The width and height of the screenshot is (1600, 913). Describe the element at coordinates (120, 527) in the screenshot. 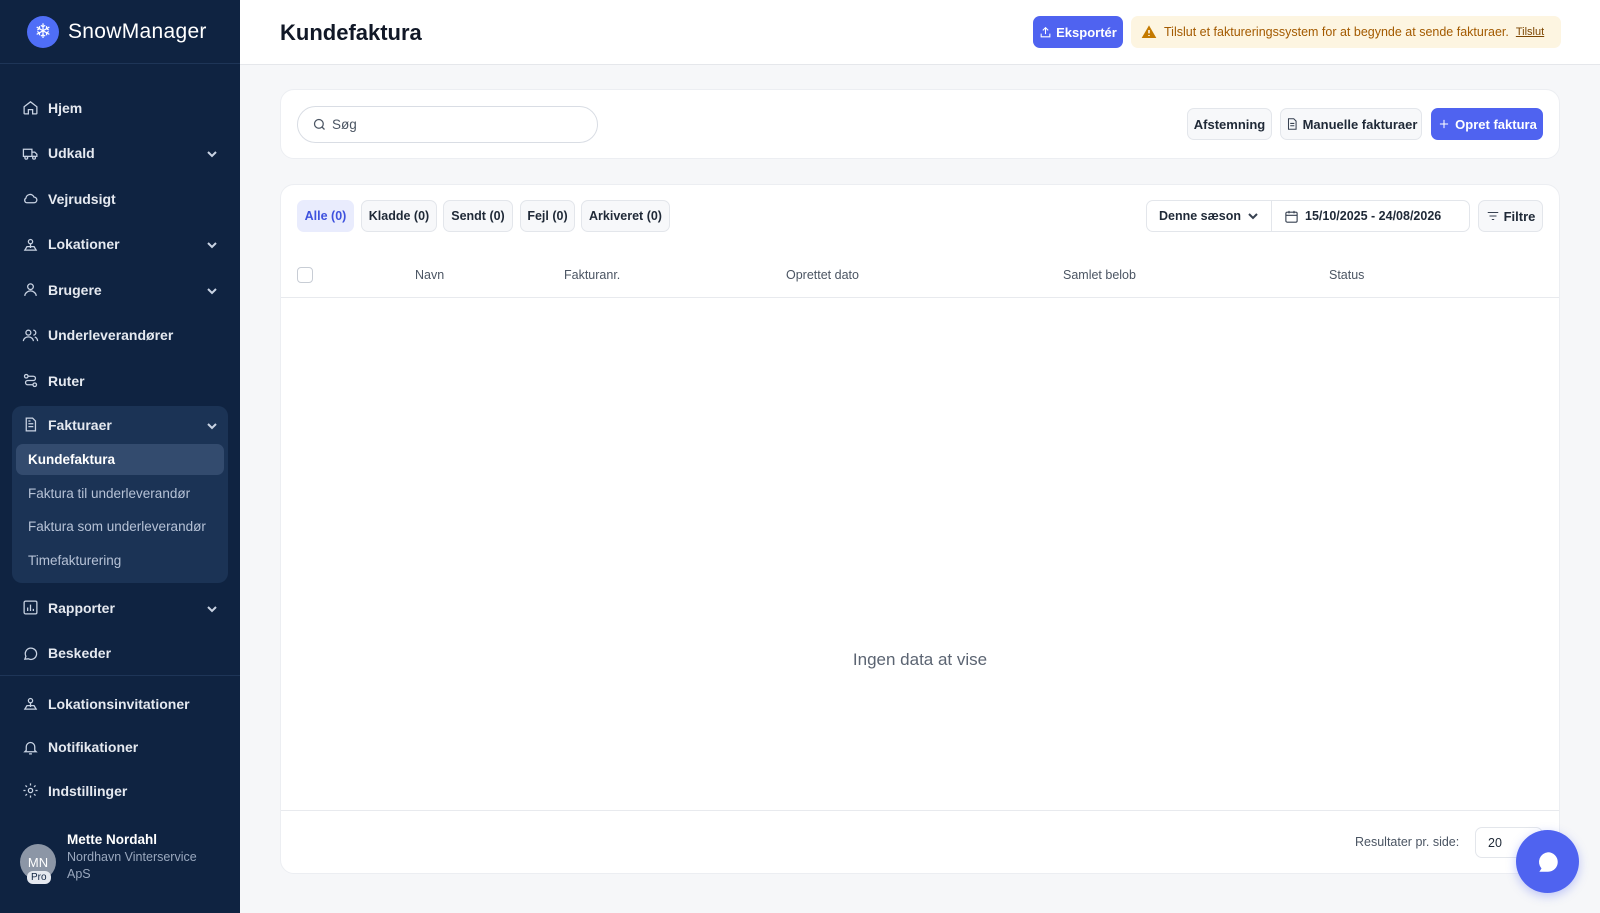

I see `sidebar-subitem-faktura-som-underleverandor: Faktura som underleverandør` at that location.